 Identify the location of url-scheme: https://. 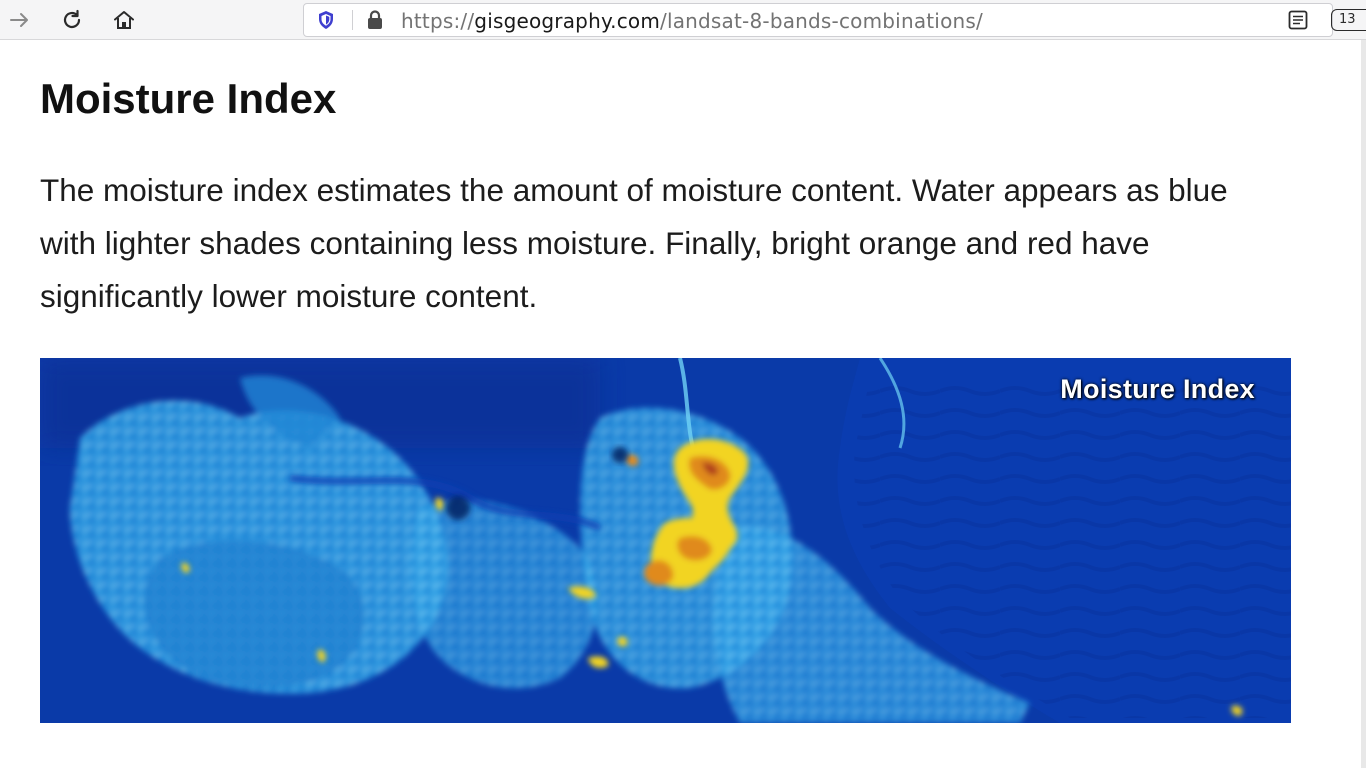
(438, 21).